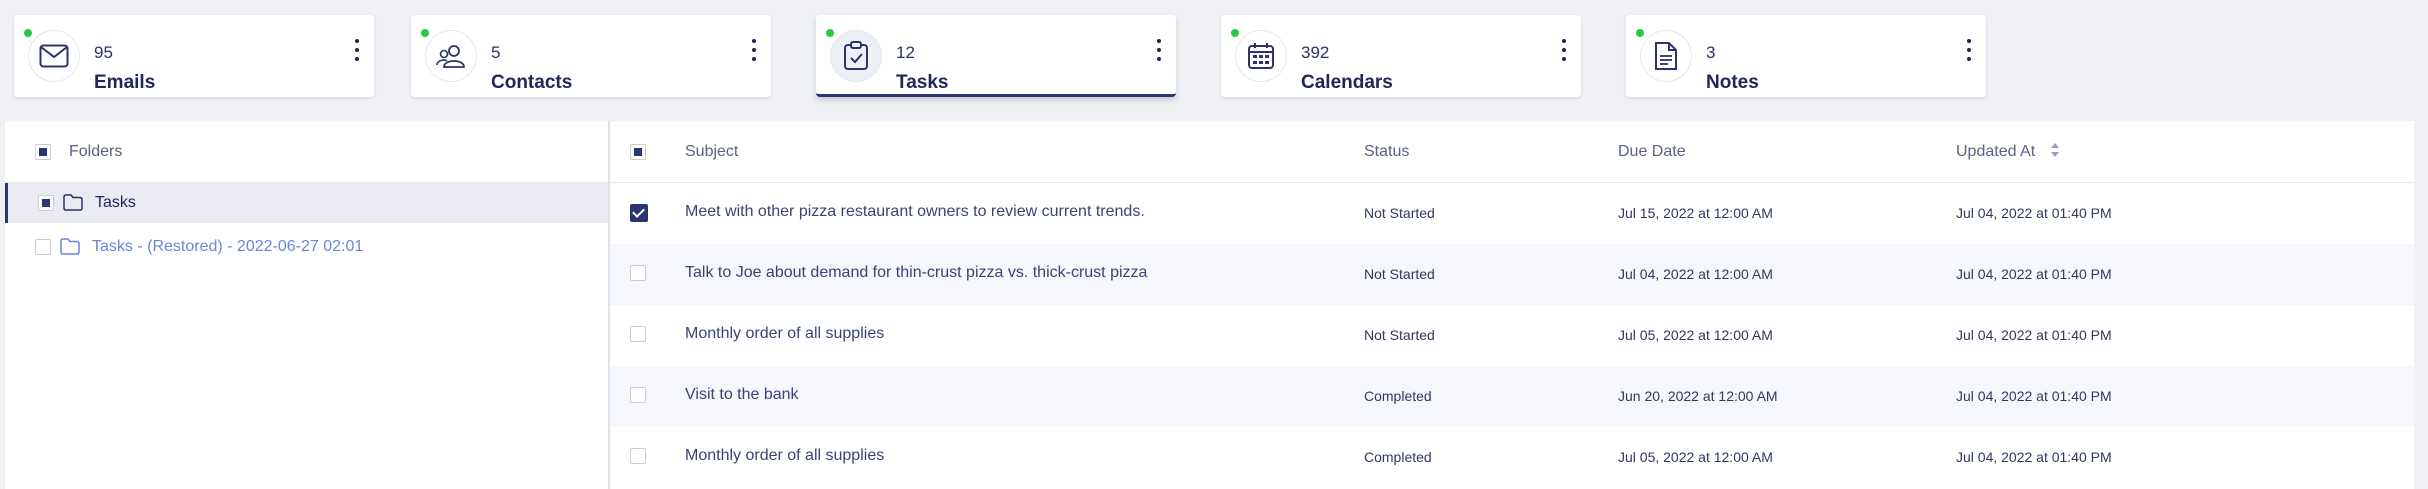  I want to click on card-label: Emails, so click(125, 82).